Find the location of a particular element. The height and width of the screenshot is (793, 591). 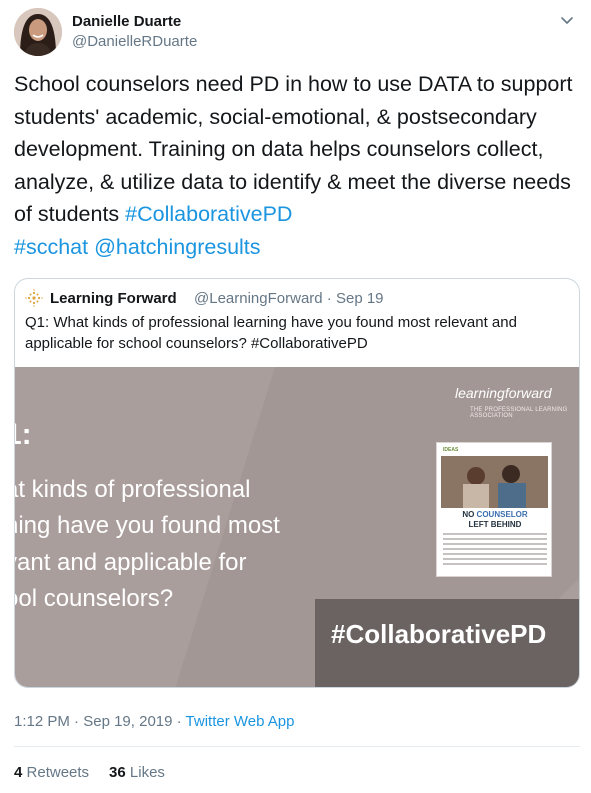

magazine-title: NO COUNSELOR LEFT BEHIND is located at coordinates (495, 519).